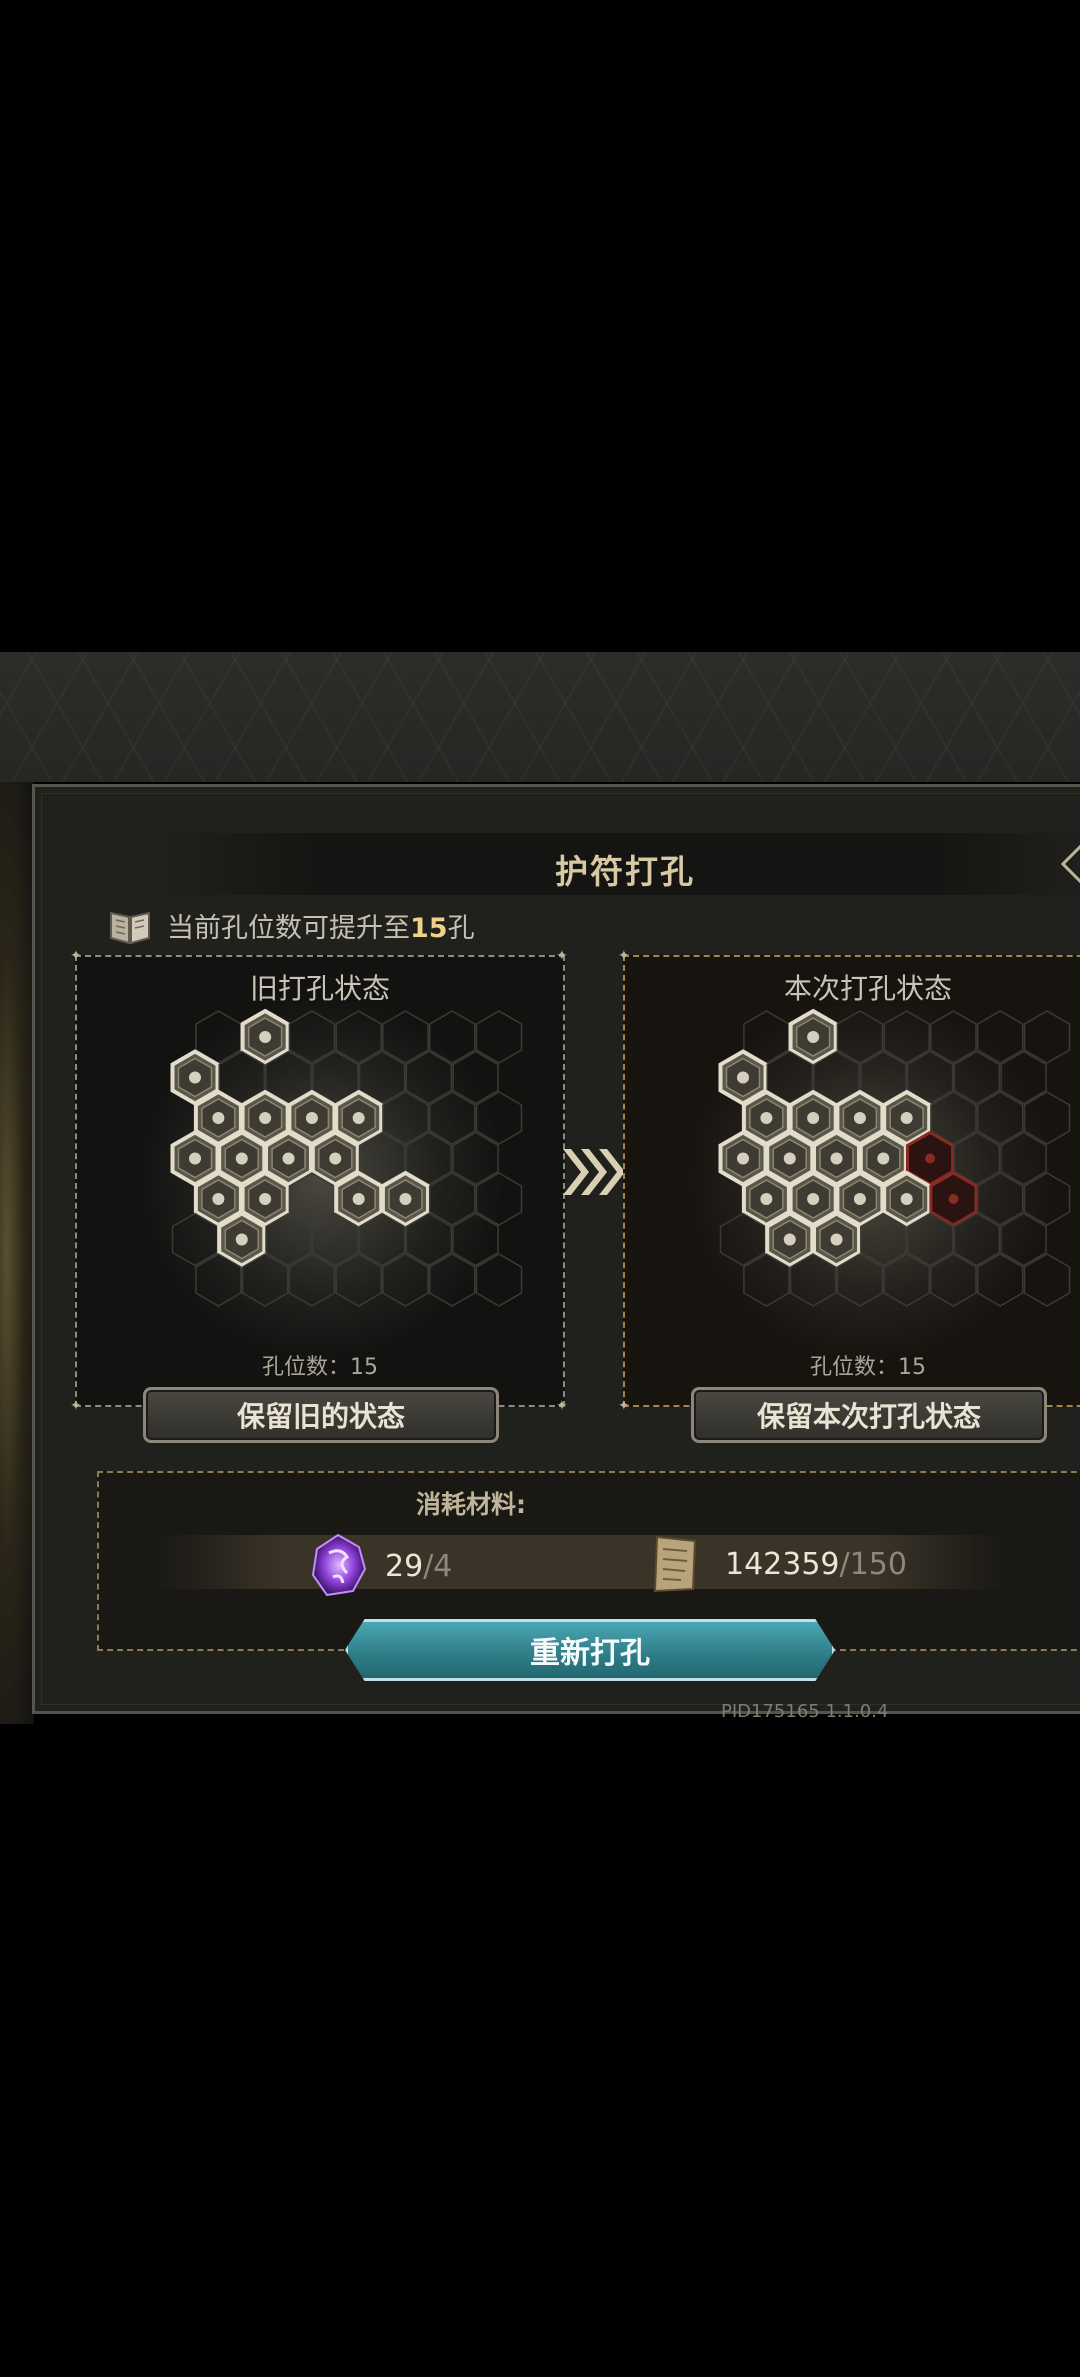 The height and width of the screenshot is (2377, 1080). What do you see at coordinates (590, 1650) in the screenshot?
I see `rehole-button: 重新打孔` at bounding box center [590, 1650].